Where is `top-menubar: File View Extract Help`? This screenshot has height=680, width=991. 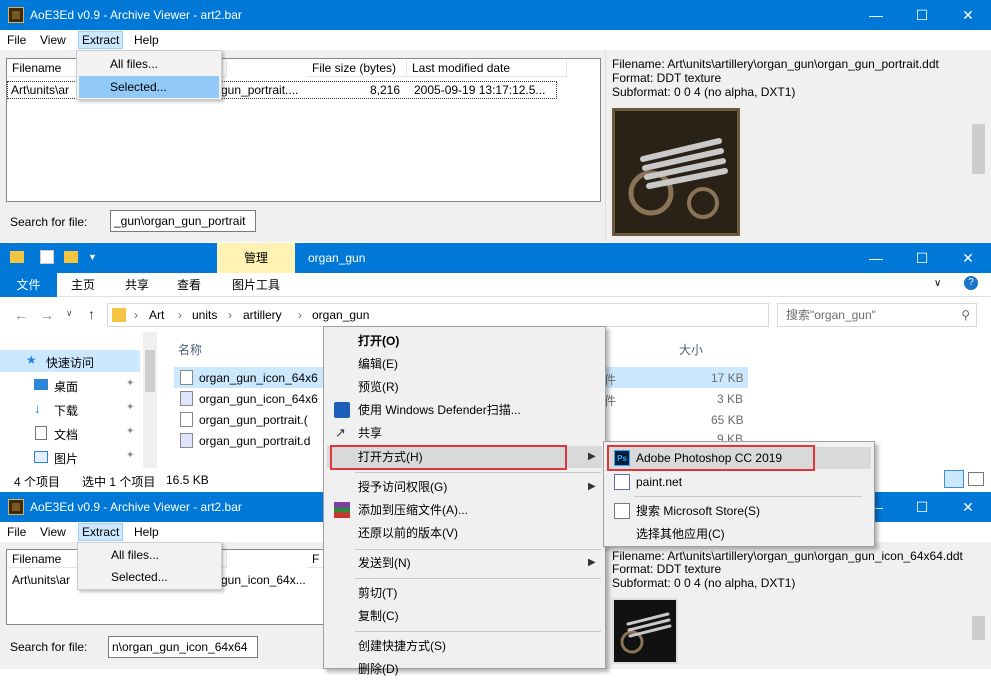
top-menubar: File View Extract Help is located at coordinates (495, 40).